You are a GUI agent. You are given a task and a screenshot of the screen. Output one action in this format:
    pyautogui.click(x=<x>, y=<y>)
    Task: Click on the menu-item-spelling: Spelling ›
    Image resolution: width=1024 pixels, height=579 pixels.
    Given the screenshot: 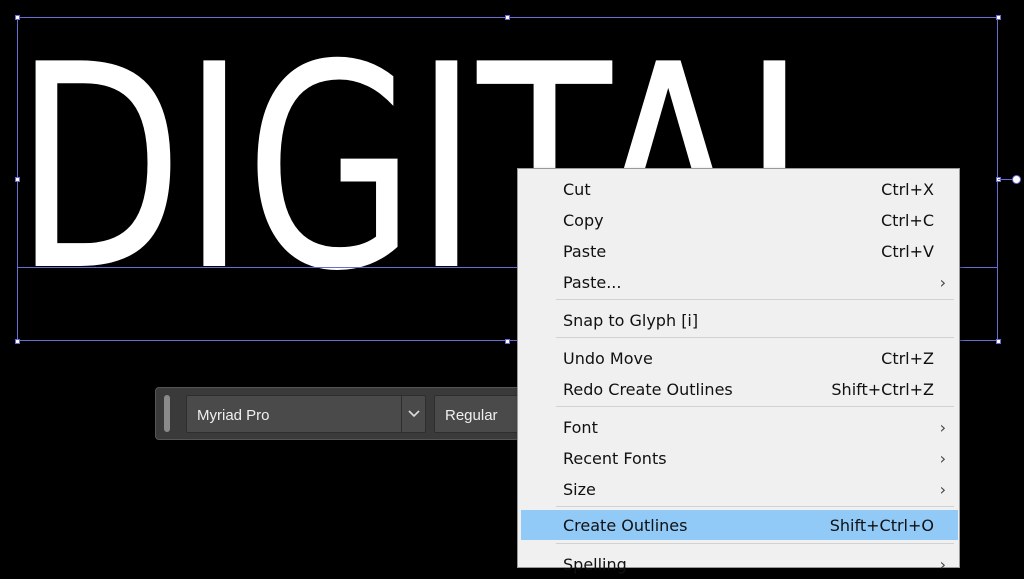 What is the action you would take?
    pyautogui.click(x=739, y=564)
    